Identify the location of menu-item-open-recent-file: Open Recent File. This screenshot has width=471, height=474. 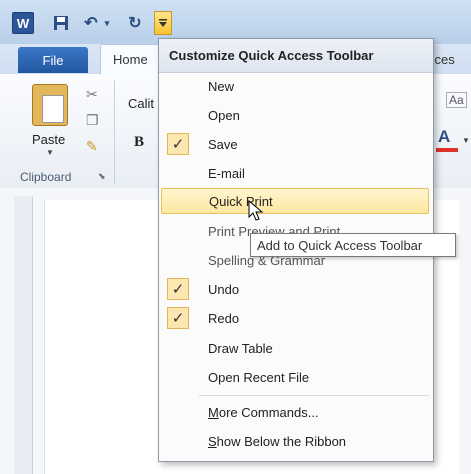
(295, 377).